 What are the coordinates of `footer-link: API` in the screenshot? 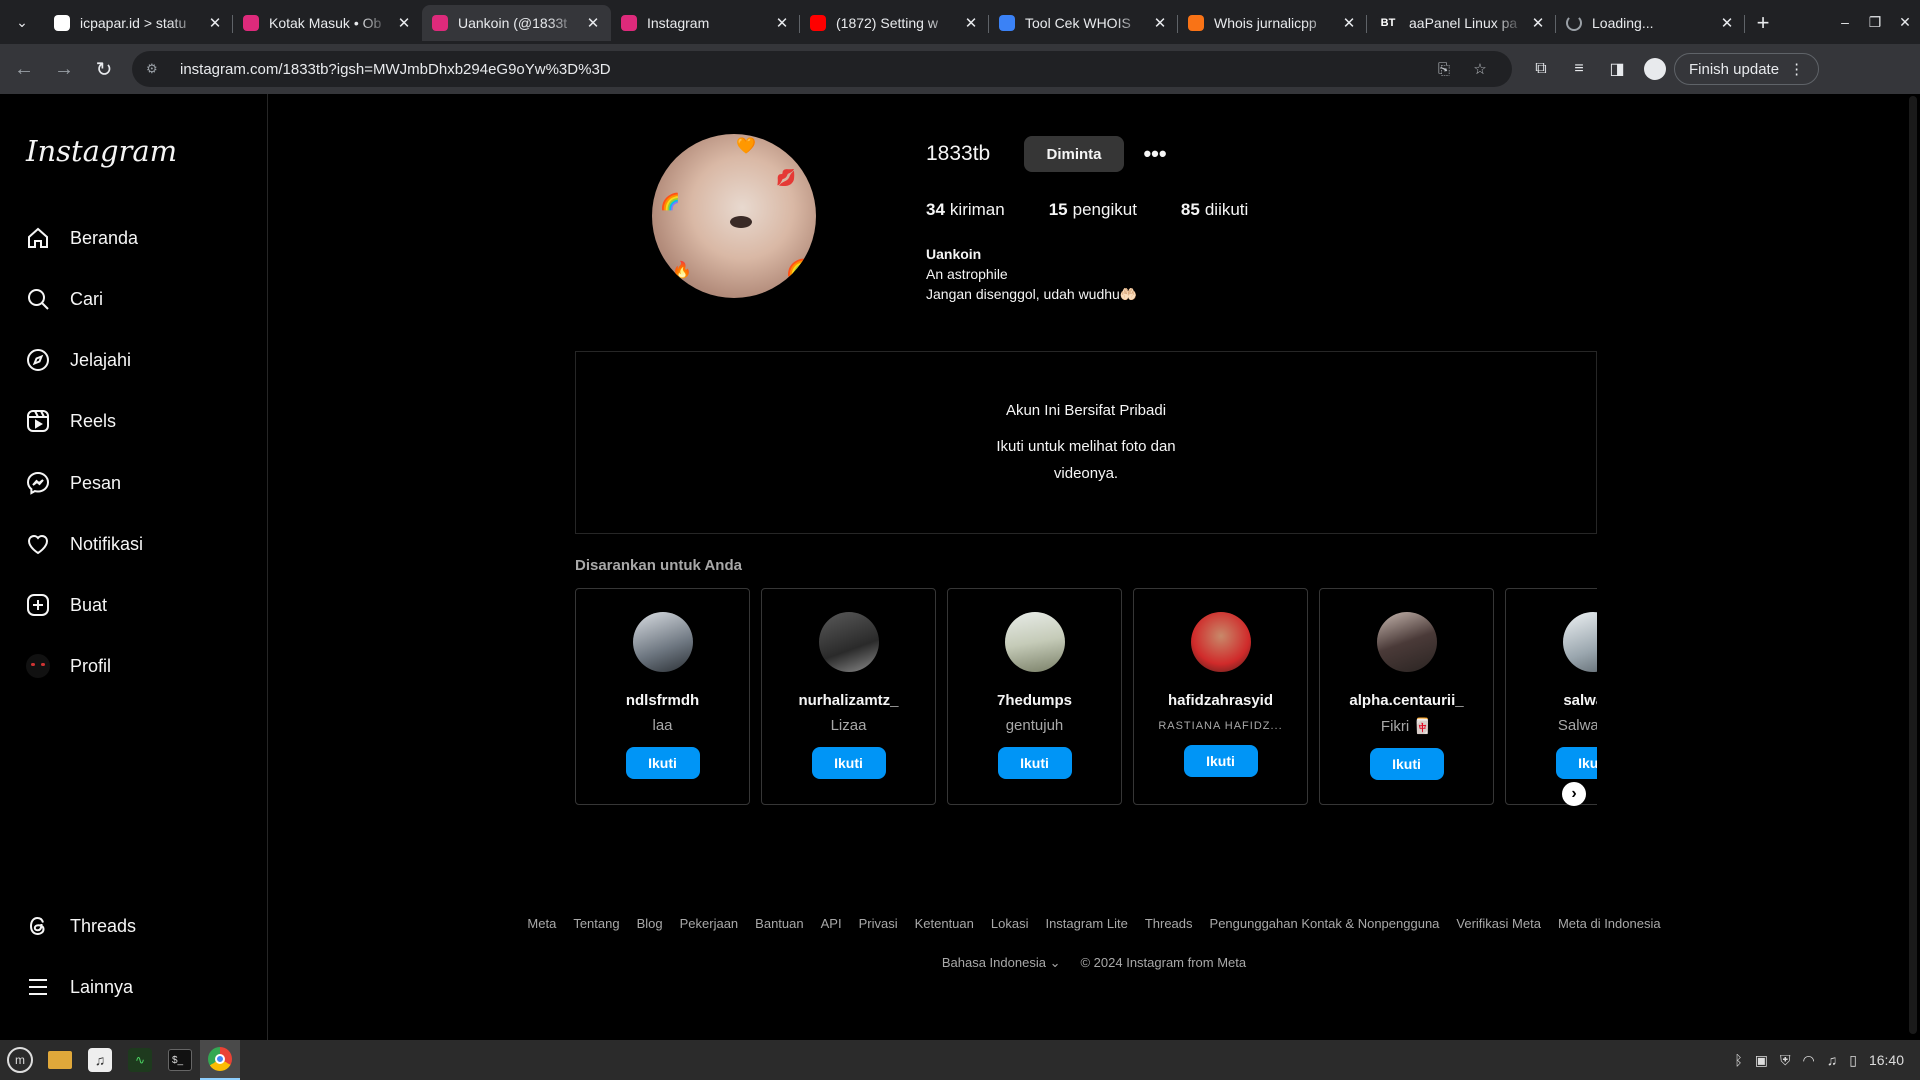 It's located at (831, 923).